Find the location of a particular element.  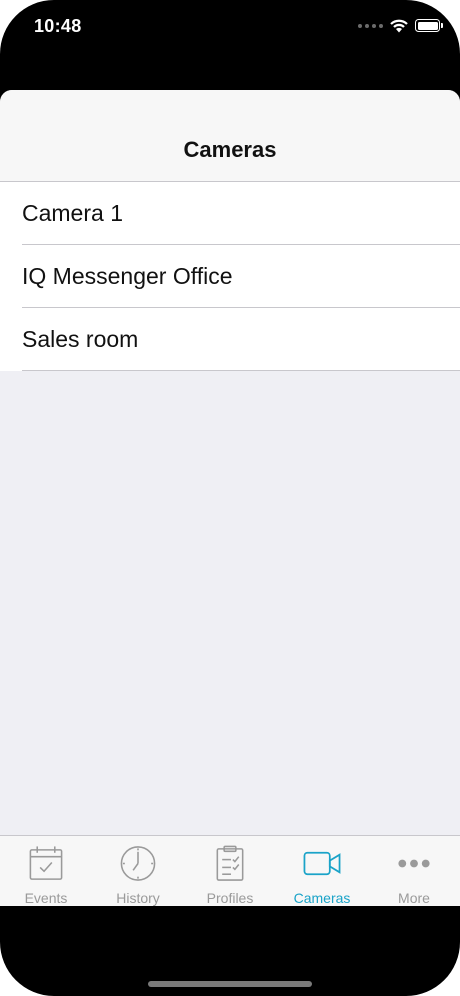

tab-history: History is located at coordinates (138, 871).